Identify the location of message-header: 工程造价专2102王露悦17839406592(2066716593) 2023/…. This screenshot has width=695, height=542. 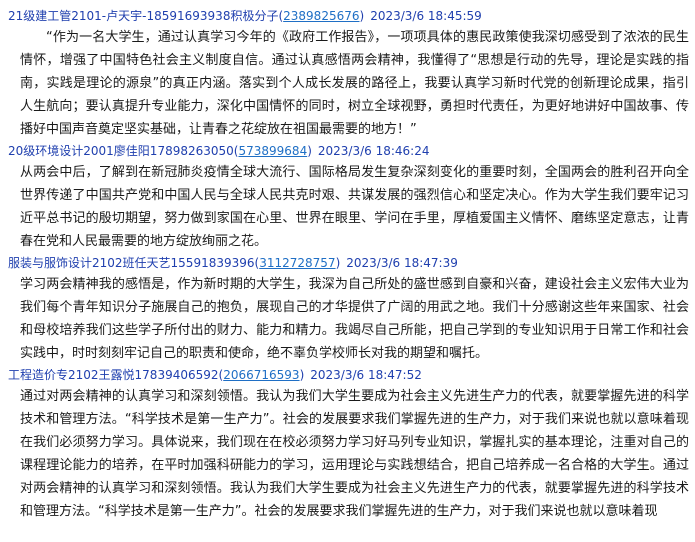
(351, 375).